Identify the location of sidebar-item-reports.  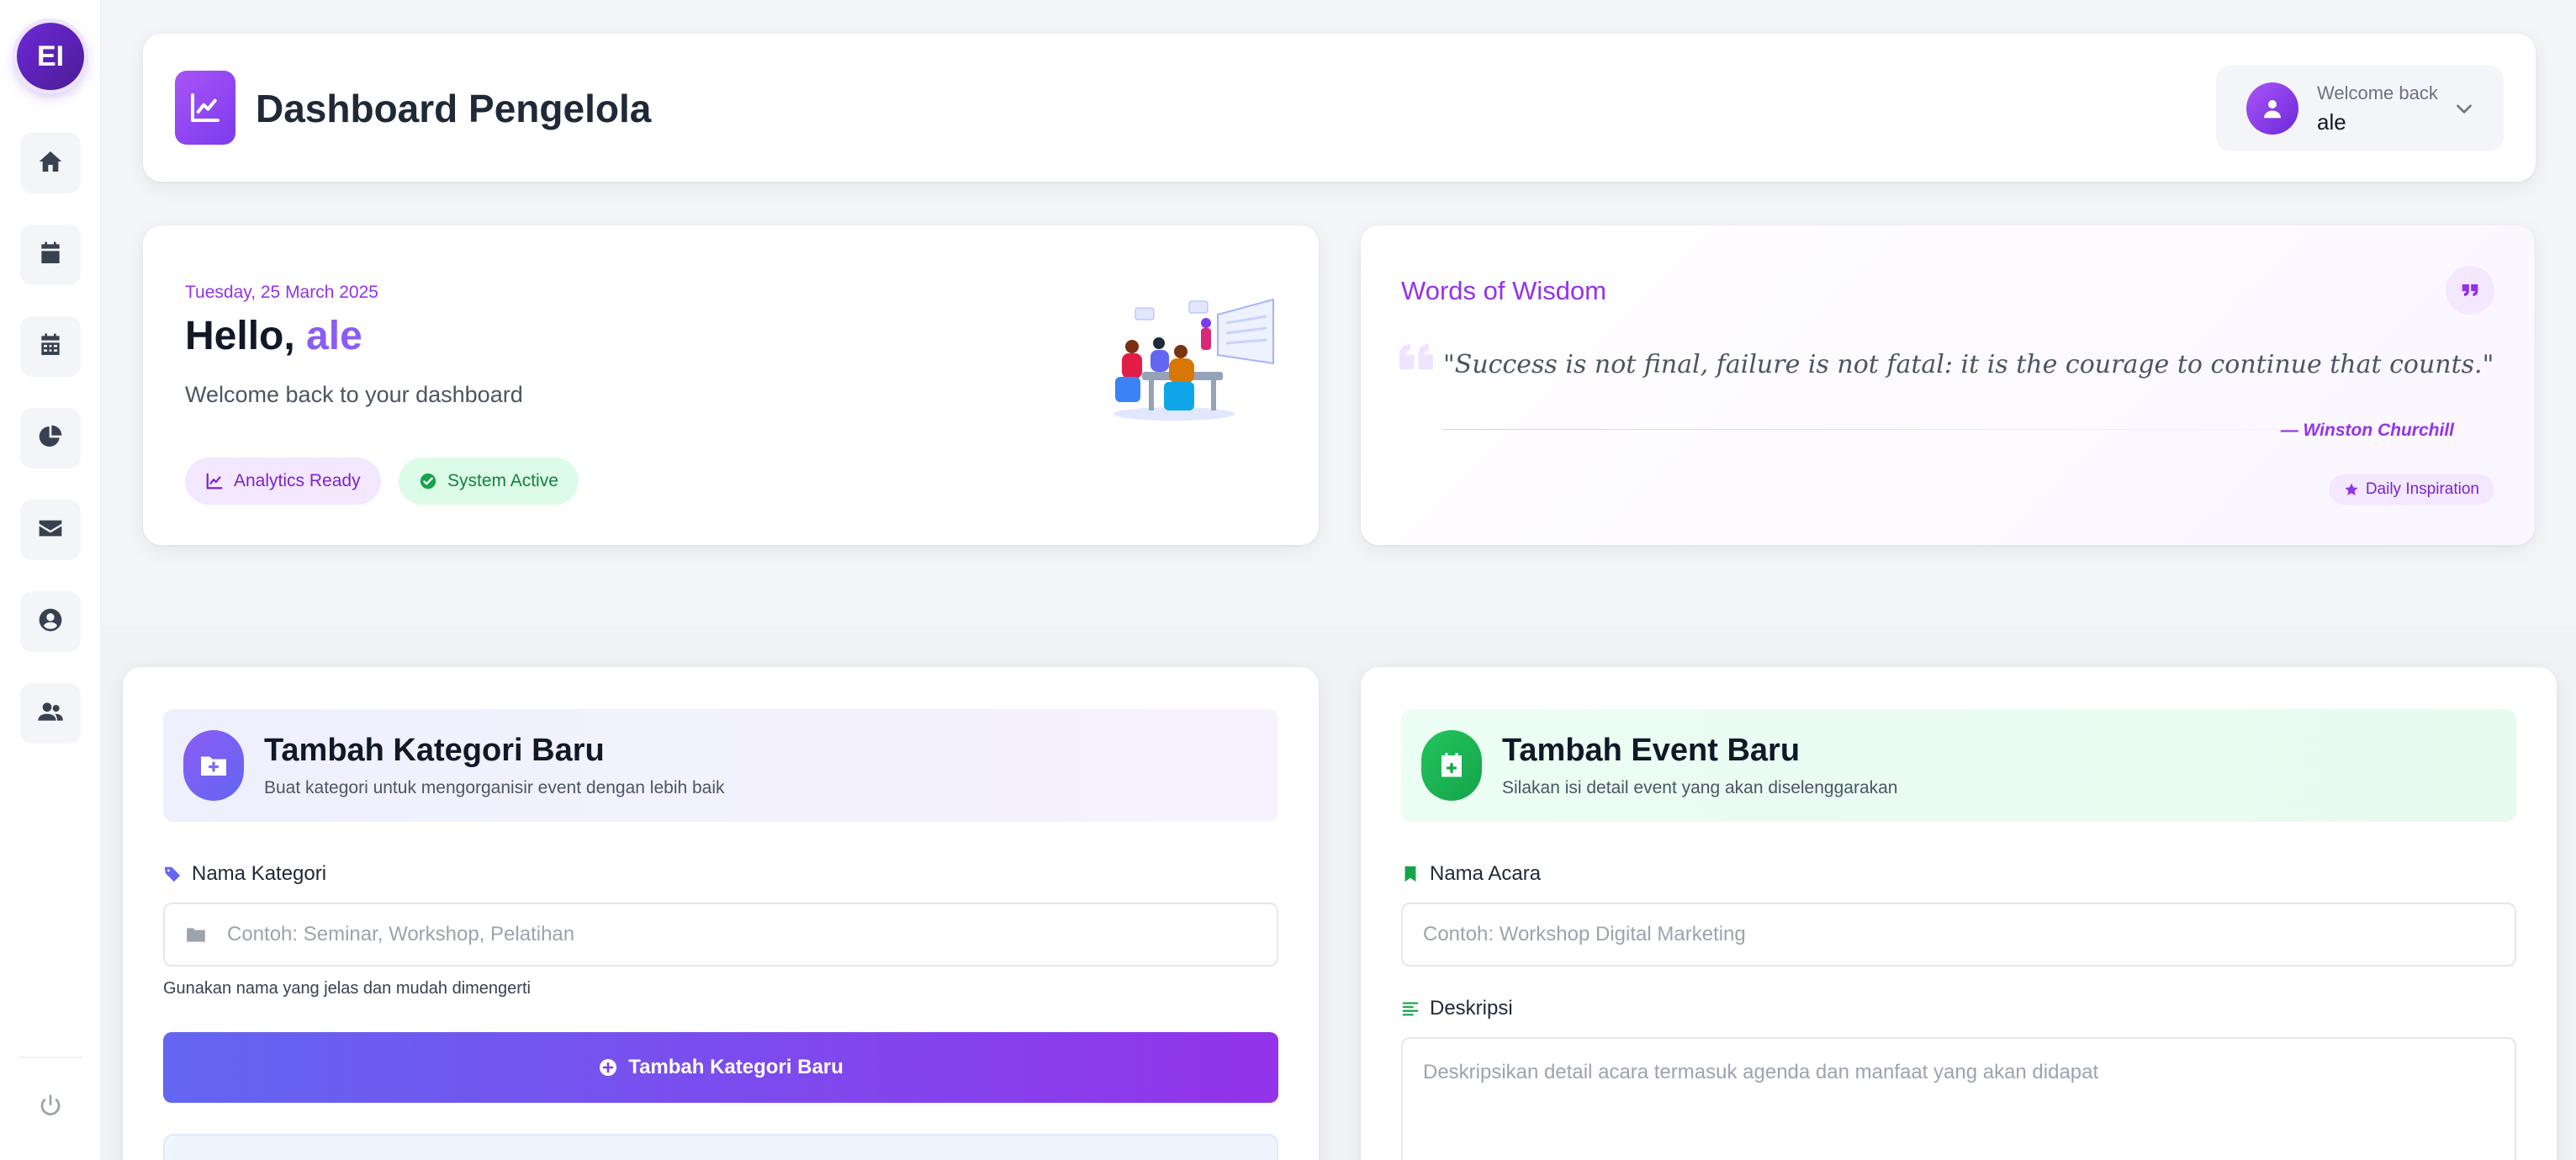
(50, 439).